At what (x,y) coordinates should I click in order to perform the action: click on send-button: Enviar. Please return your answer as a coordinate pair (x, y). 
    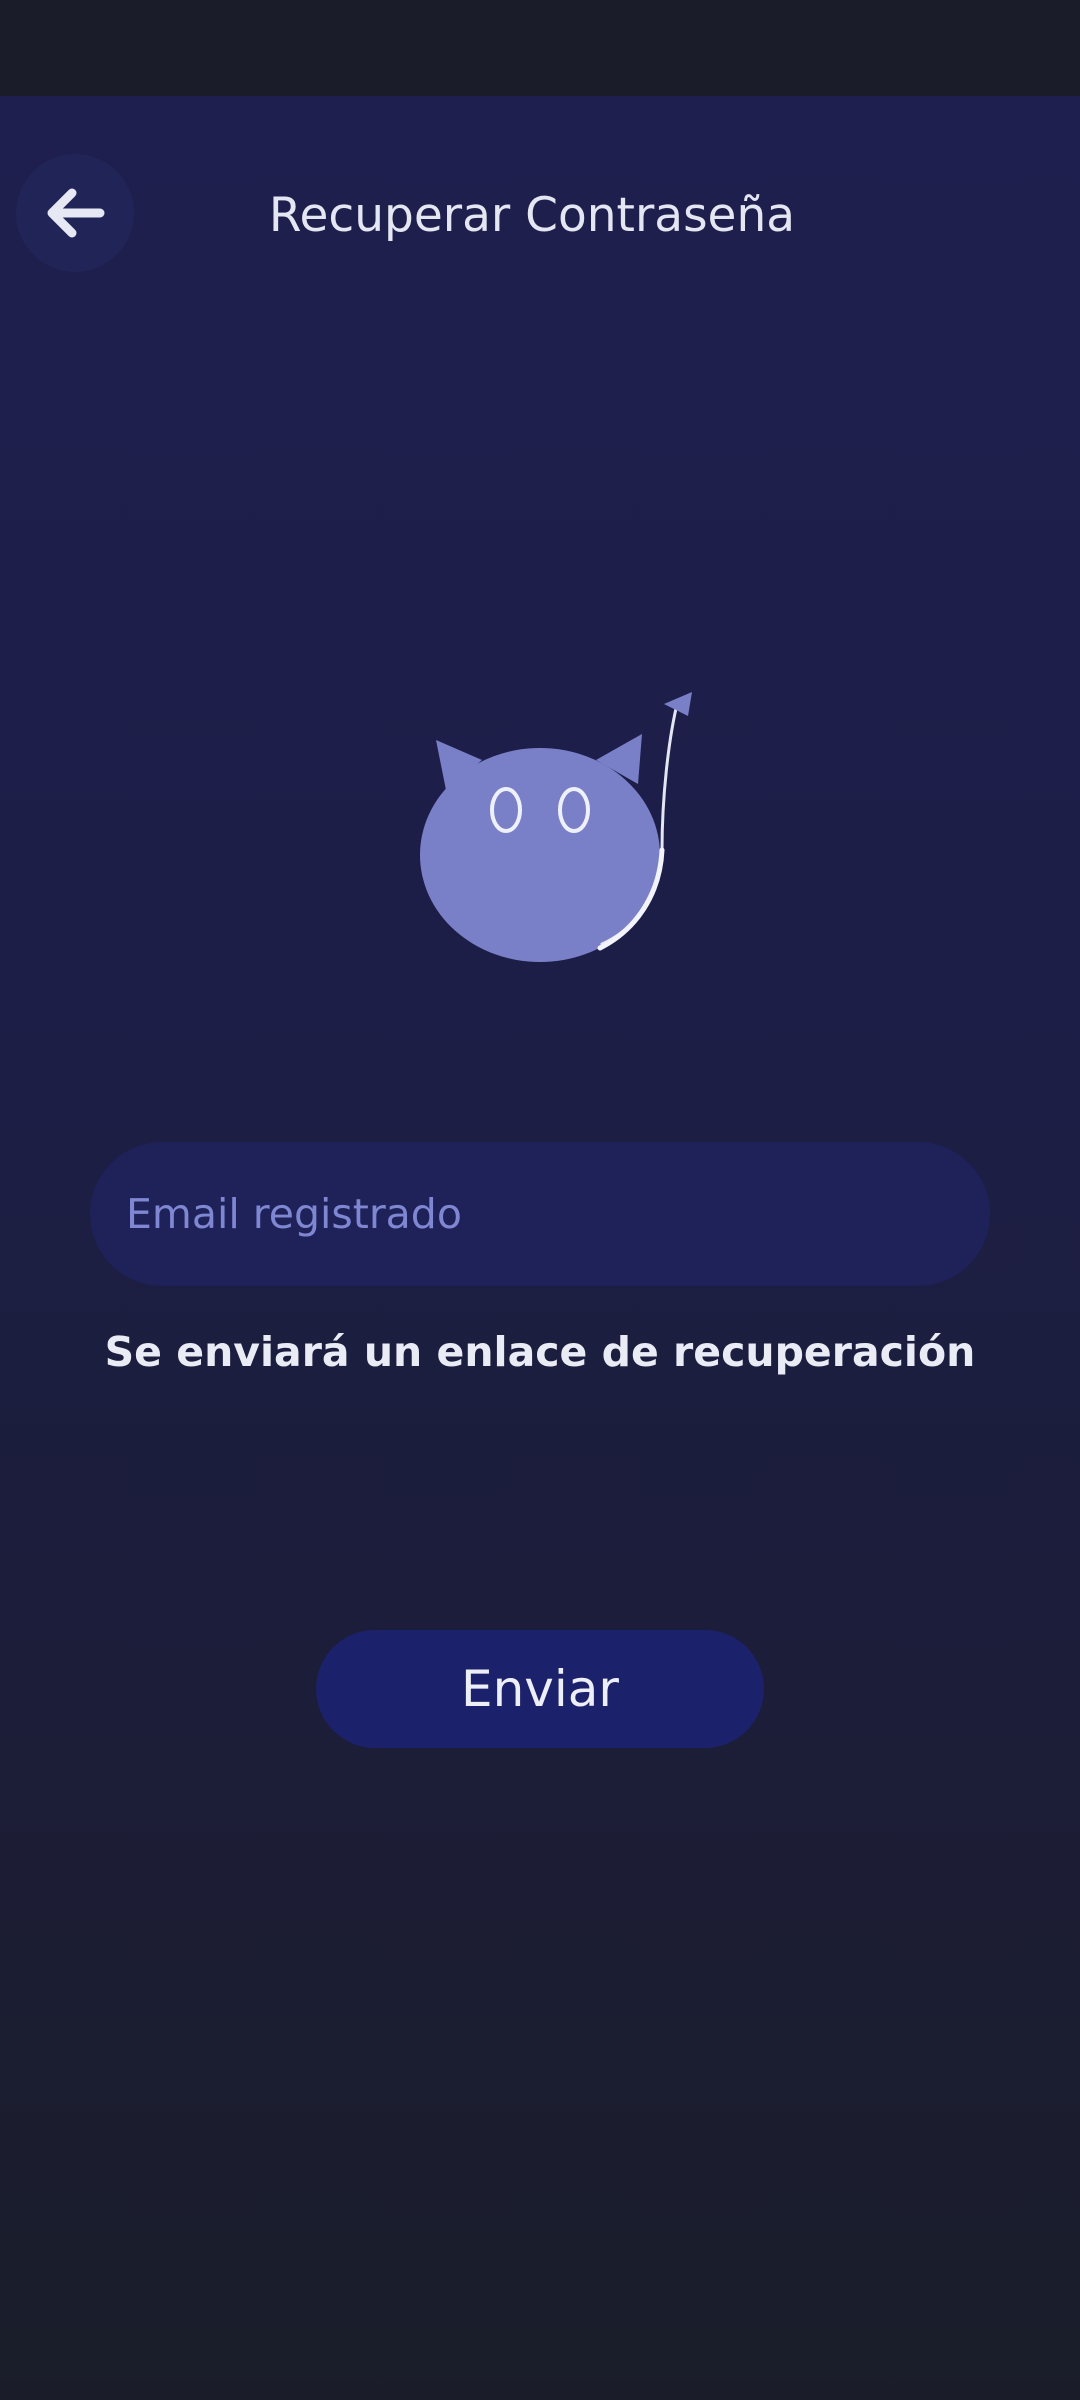
    Looking at the image, I should click on (540, 1689).